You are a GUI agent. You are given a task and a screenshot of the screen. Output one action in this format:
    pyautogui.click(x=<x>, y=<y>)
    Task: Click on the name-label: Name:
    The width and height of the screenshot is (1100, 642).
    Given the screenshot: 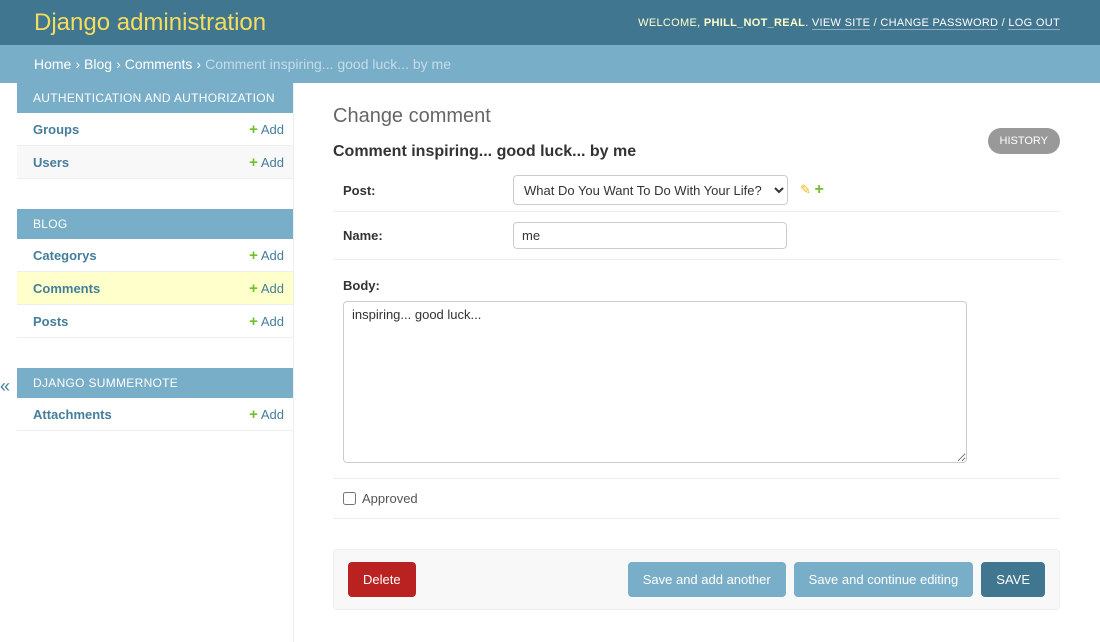 What is the action you would take?
    pyautogui.click(x=363, y=235)
    